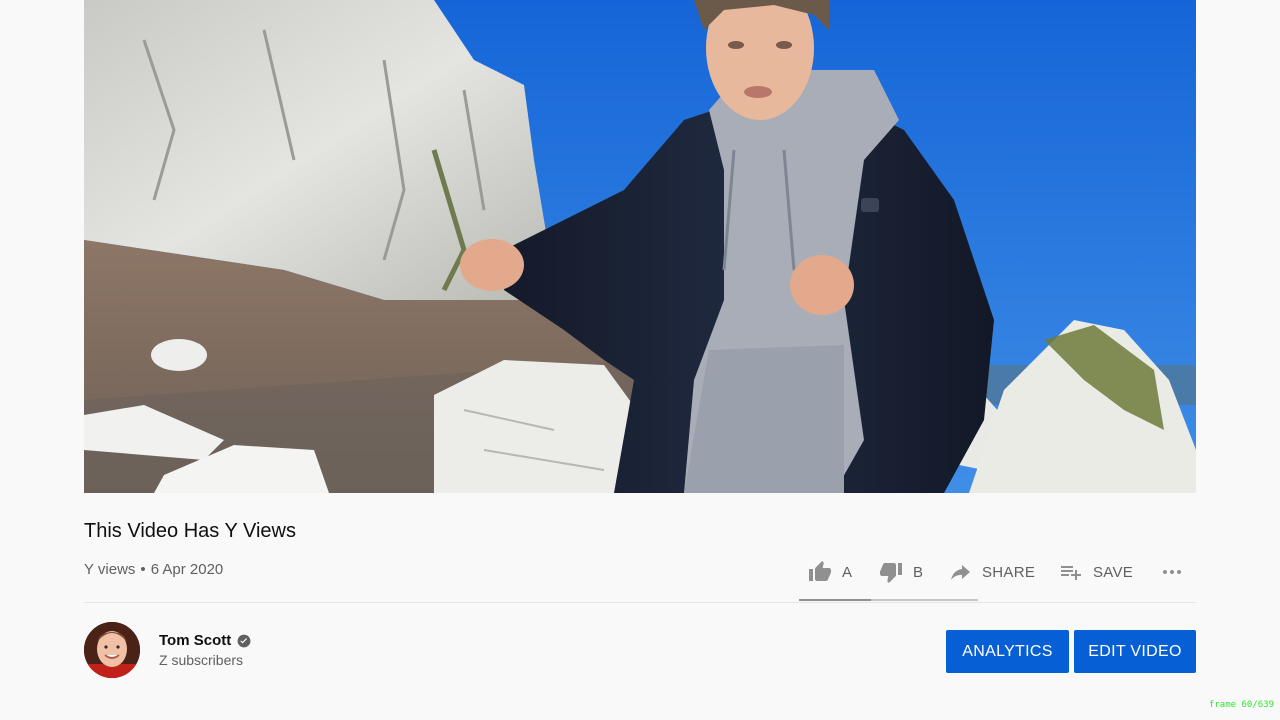 This screenshot has width=1280, height=720. Describe the element at coordinates (847, 572) in the screenshot. I see `like-count: A` at that location.